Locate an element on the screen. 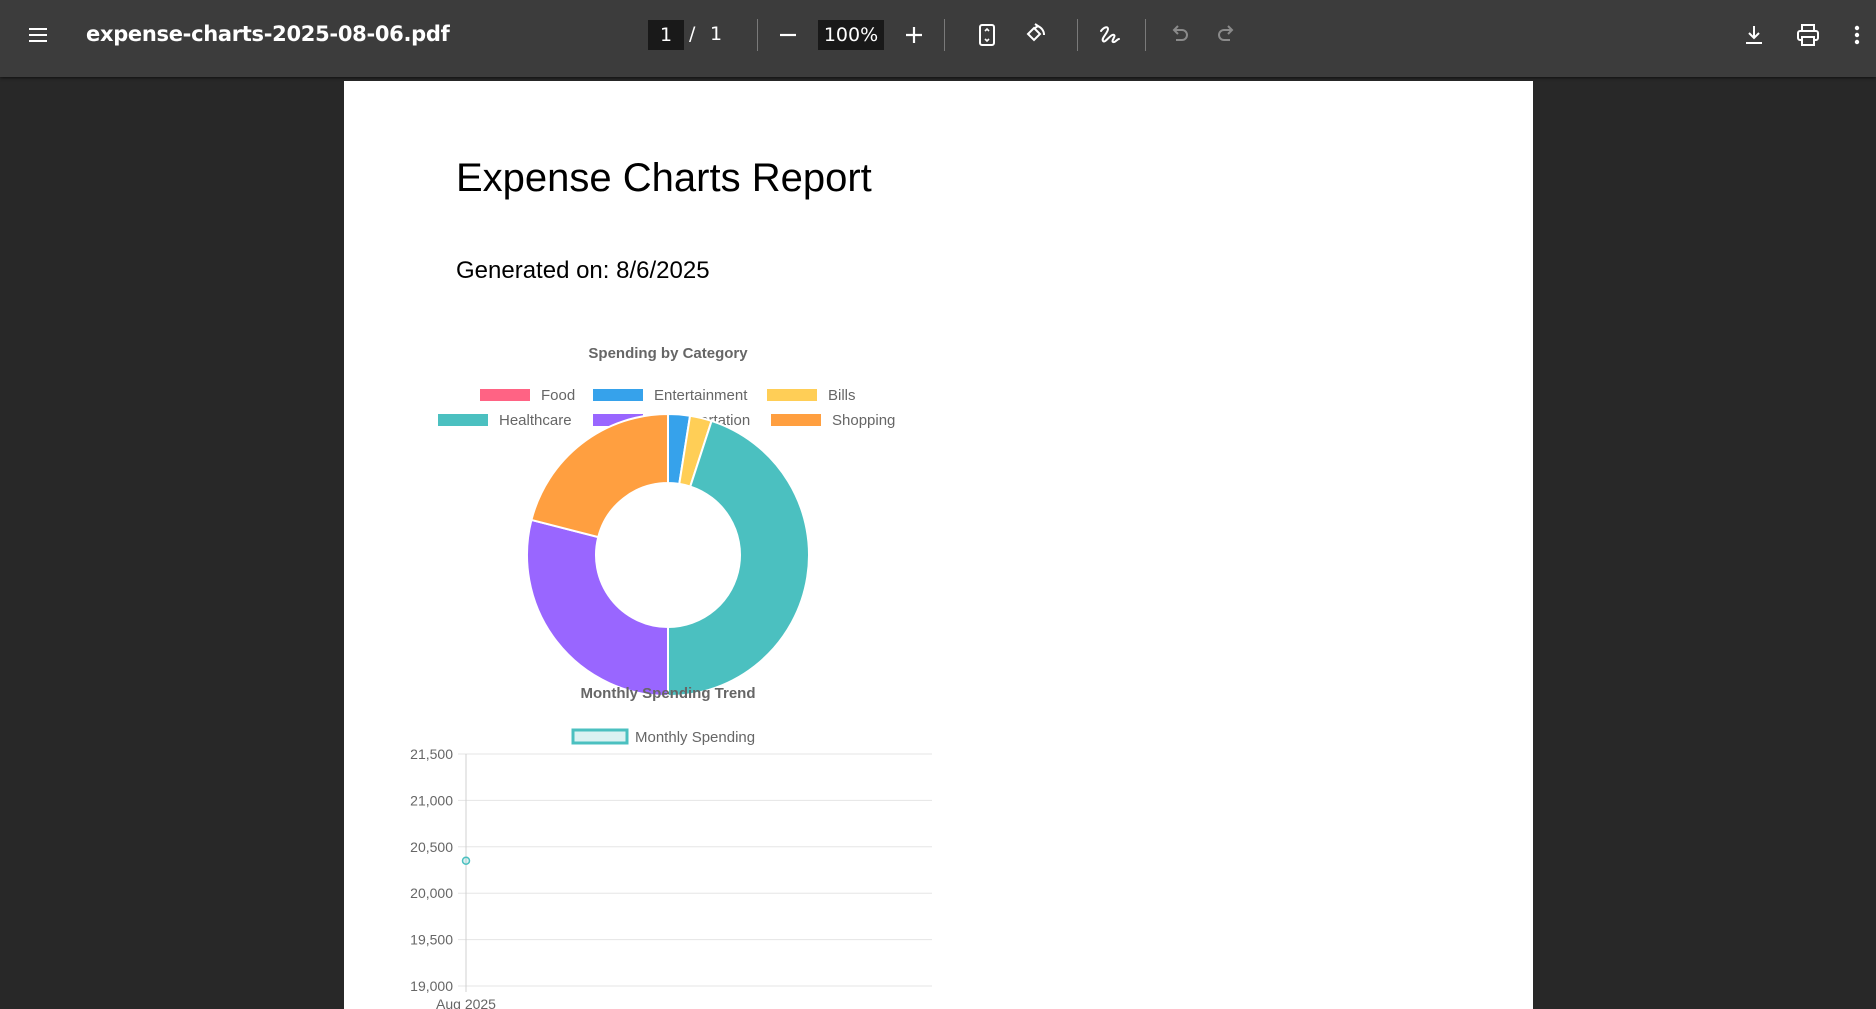  legend-swatch-monthly-spending is located at coordinates (600, 736).